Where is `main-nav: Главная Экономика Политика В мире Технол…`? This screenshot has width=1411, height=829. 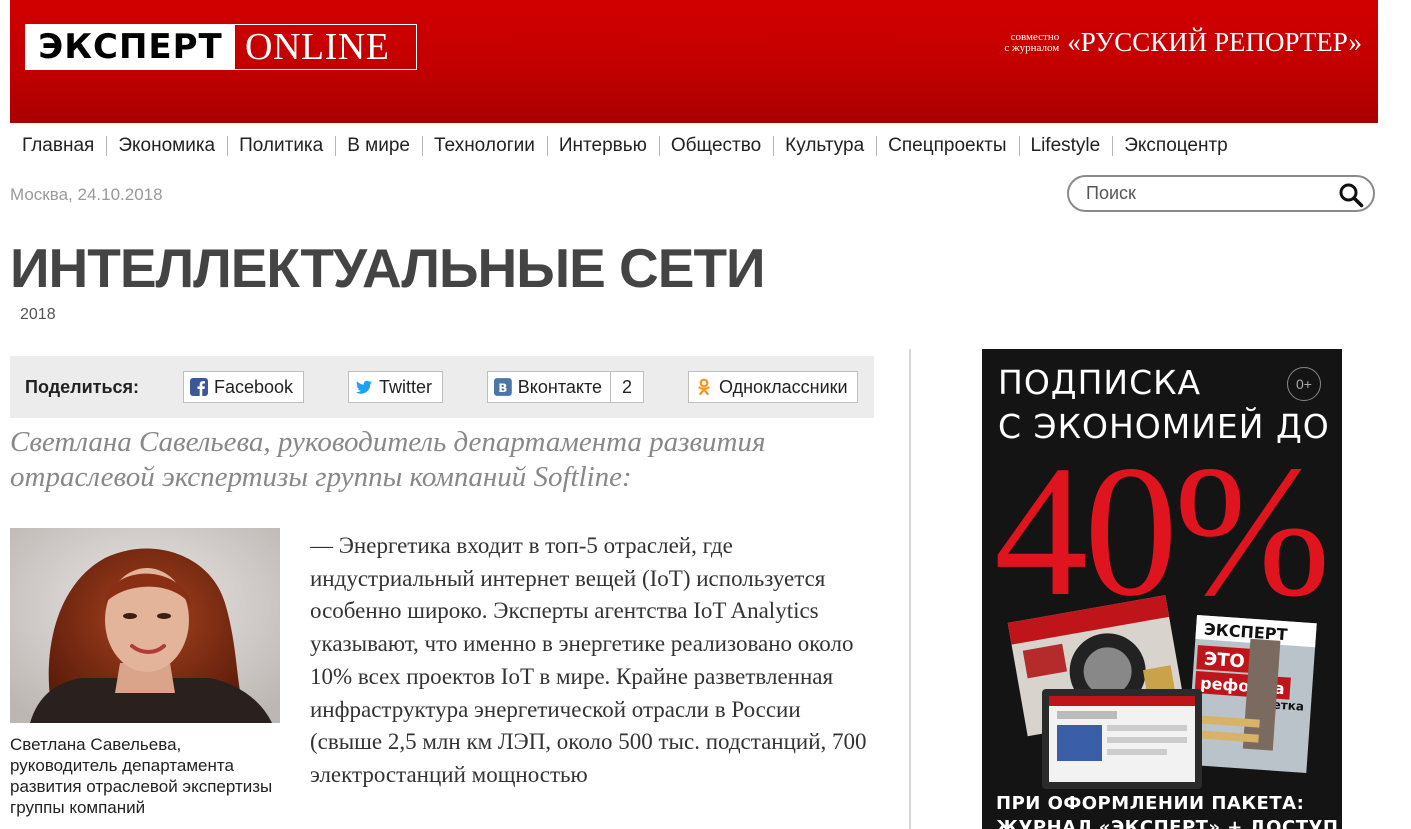 main-nav: Главная Экономика Политика В мире Технол… is located at coordinates (625, 146).